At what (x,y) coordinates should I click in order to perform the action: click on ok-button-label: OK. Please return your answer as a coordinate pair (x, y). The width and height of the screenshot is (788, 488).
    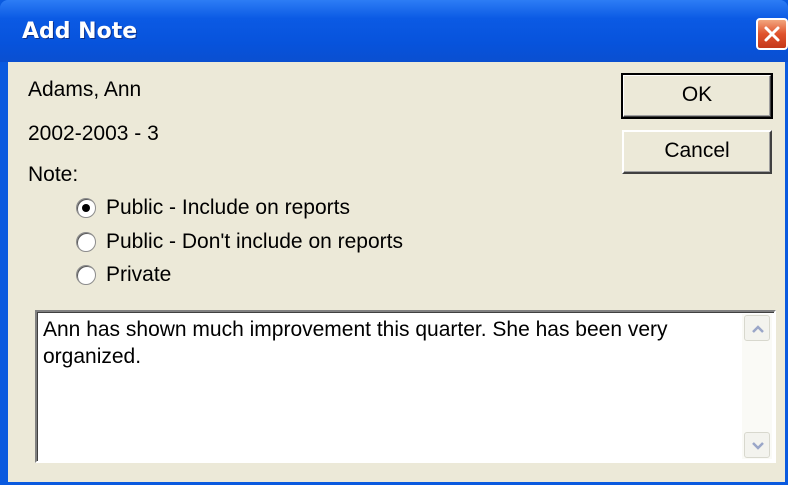
    Looking at the image, I should click on (697, 94).